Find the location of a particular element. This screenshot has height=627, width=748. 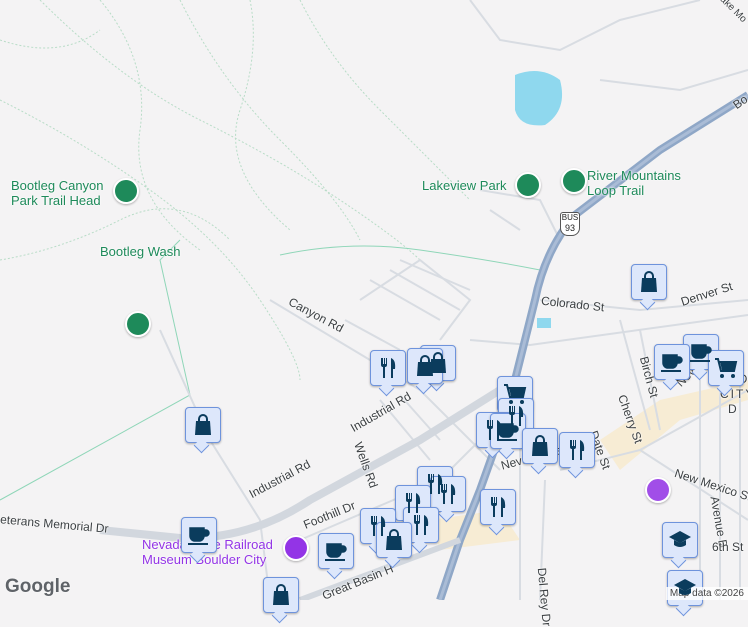

lake is located at coordinates (539, 98).